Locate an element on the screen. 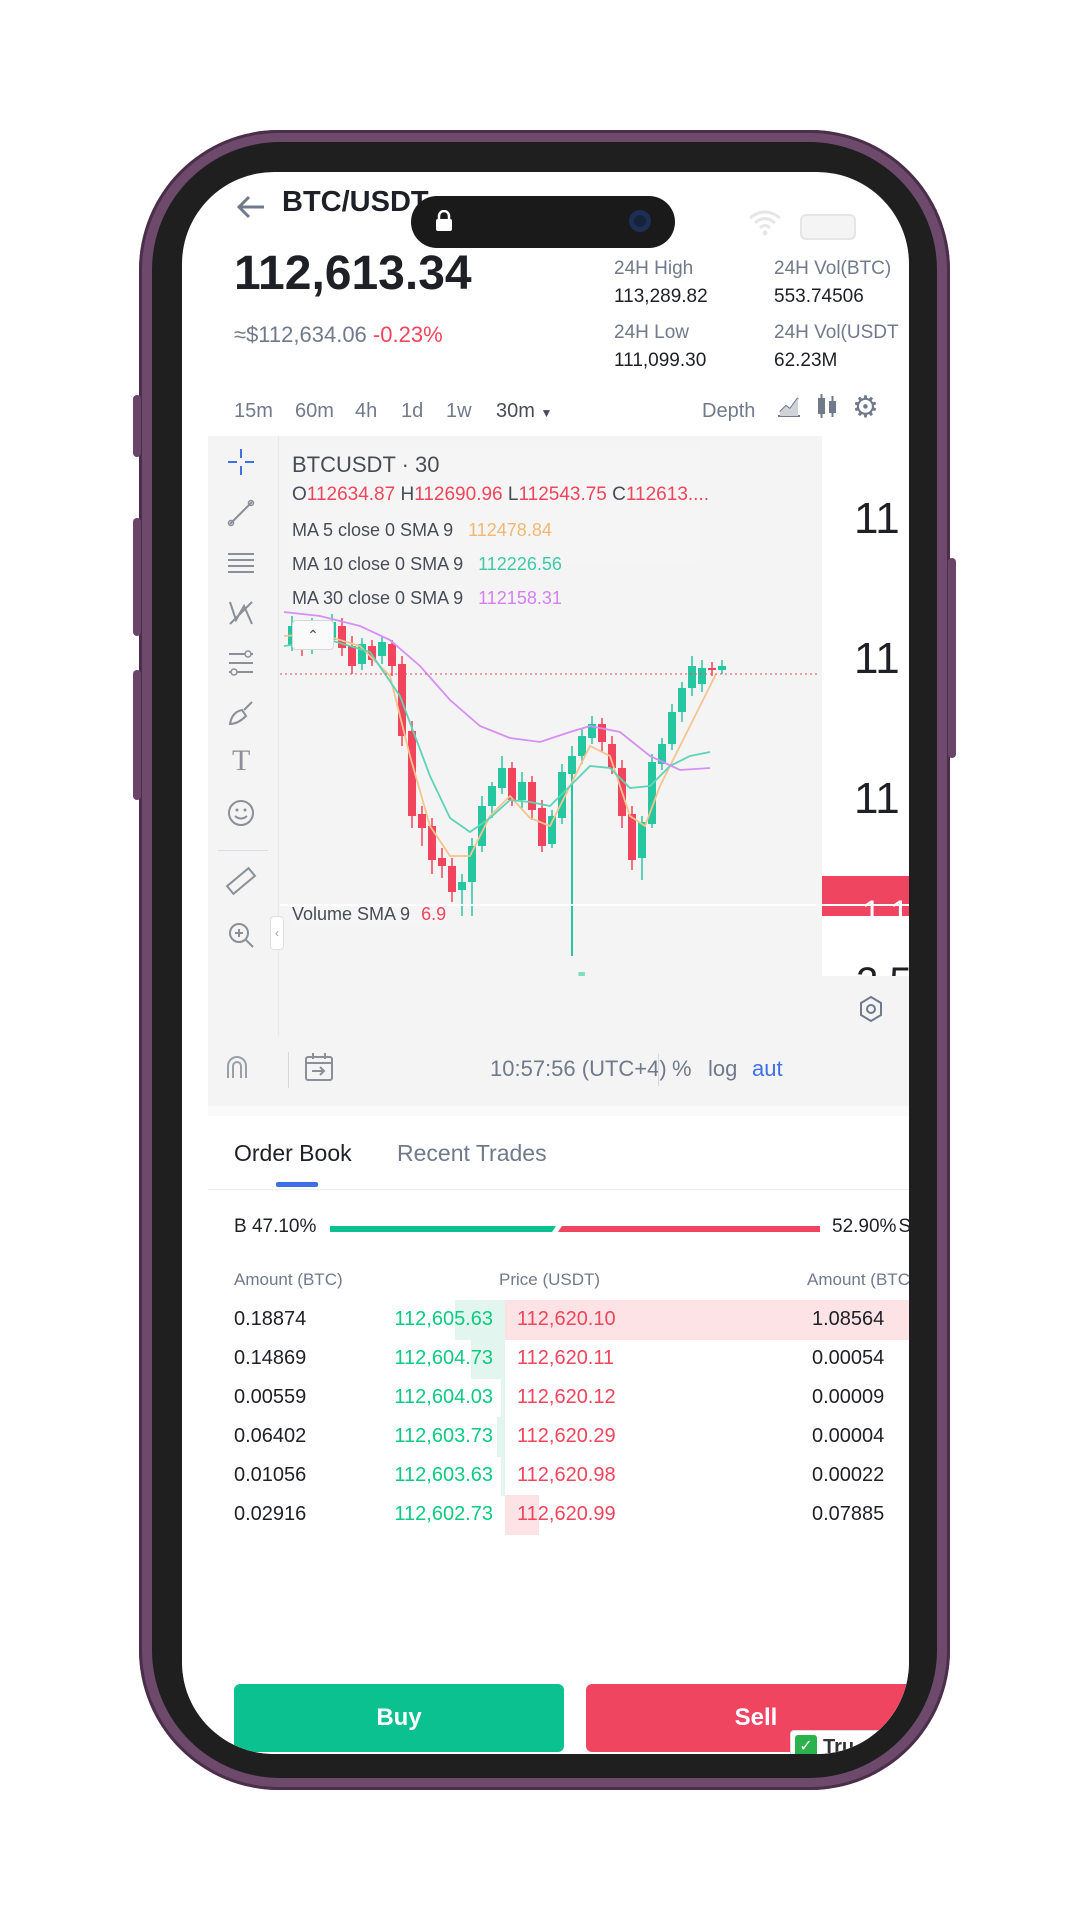  line-chart-icon is located at coordinates (789, 406).